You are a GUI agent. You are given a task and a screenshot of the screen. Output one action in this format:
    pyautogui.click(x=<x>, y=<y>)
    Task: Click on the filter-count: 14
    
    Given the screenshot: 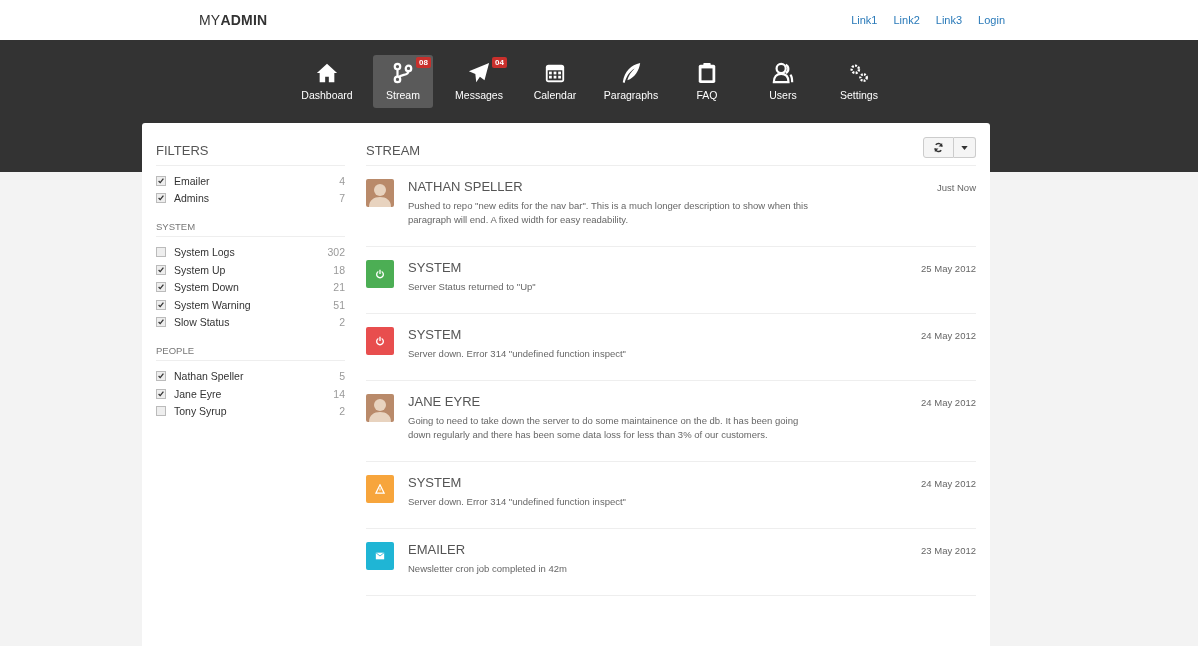 What is the action you would take?
    pyautogui.click(x=339, y=393)
    